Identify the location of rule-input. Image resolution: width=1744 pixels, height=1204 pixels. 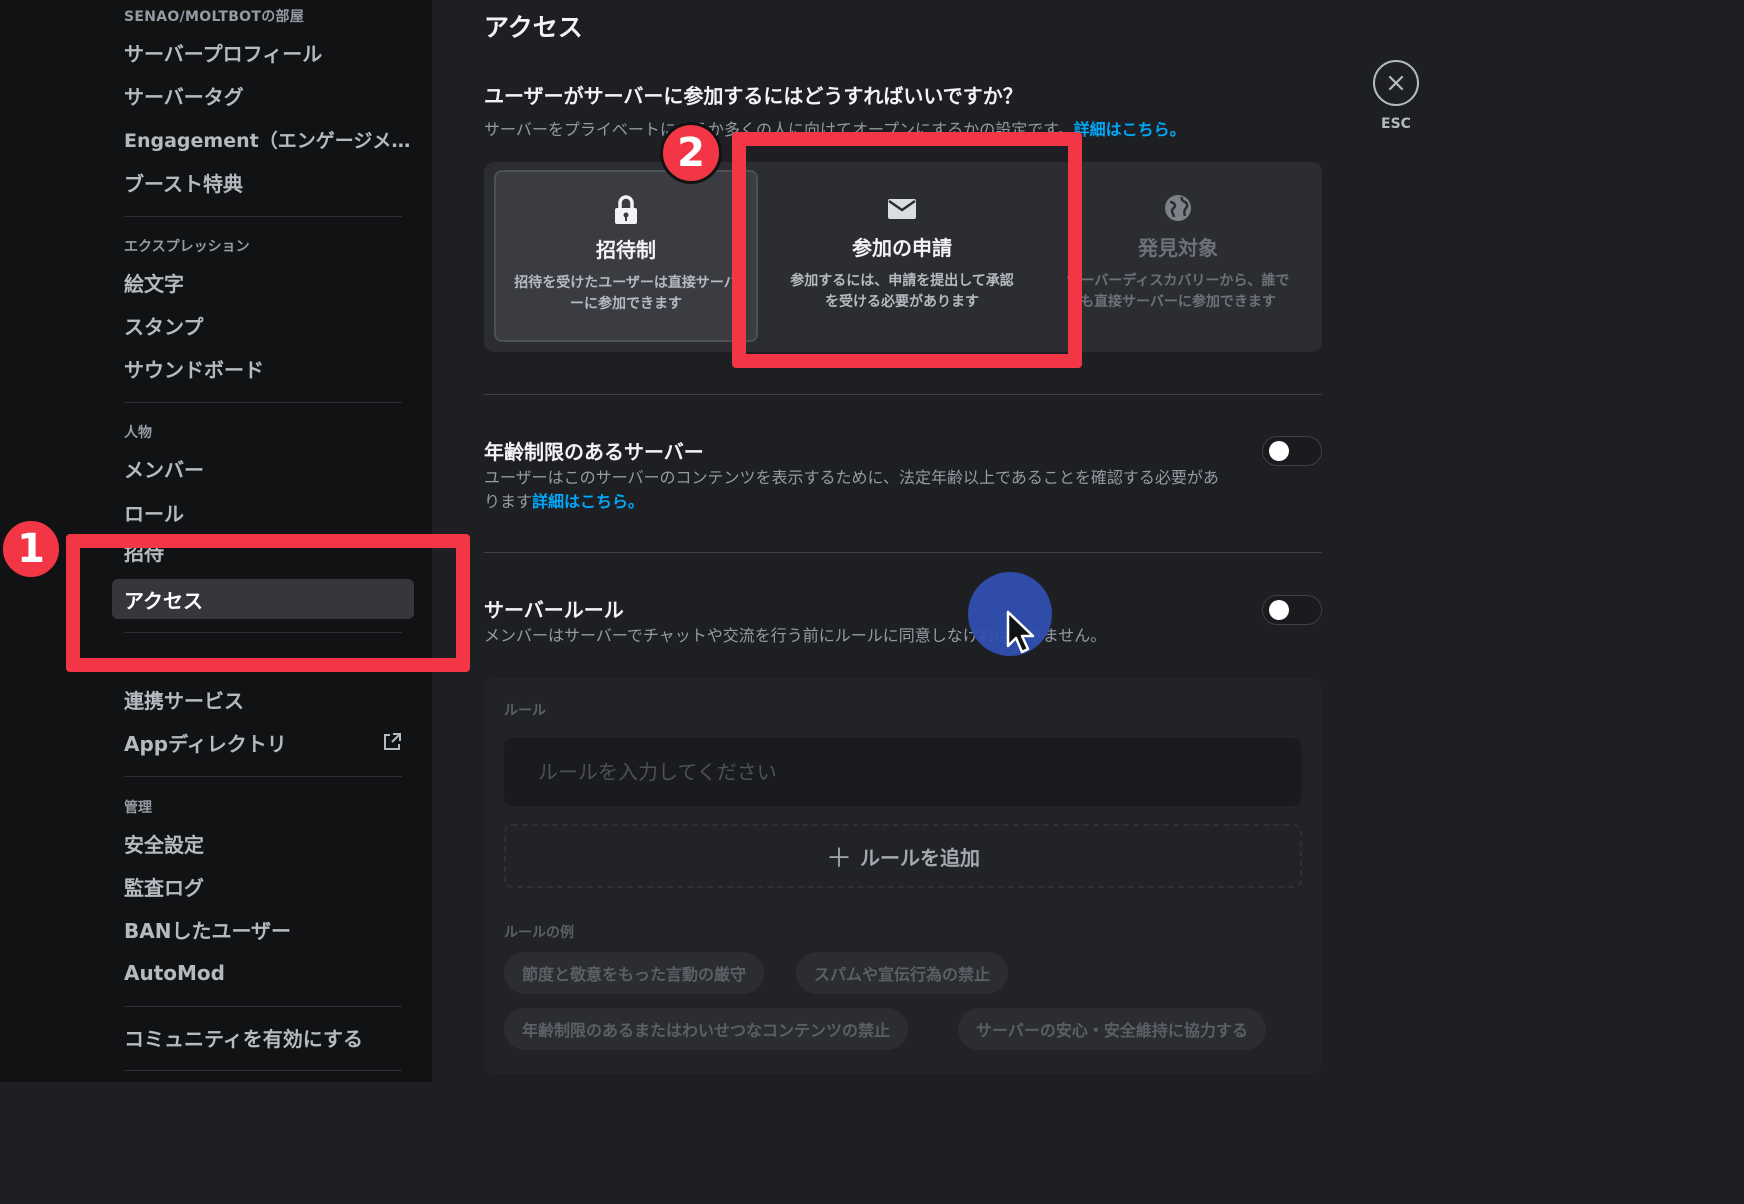
(903, 772).